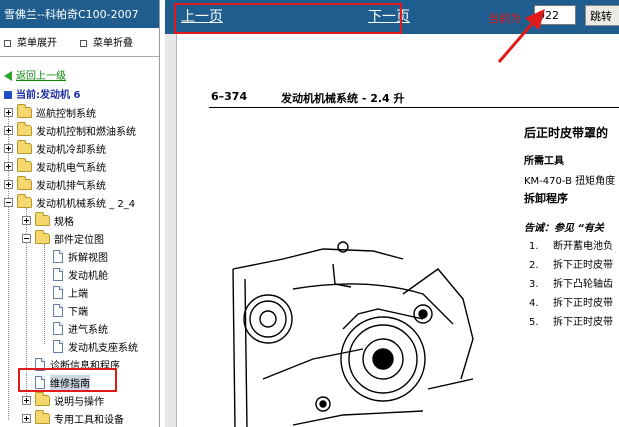 The image size is (619, 427). Describe the element at coordinates (113, 43) in the screenshot. I see `collapse-menu-label: 菜单折叠` at that location.